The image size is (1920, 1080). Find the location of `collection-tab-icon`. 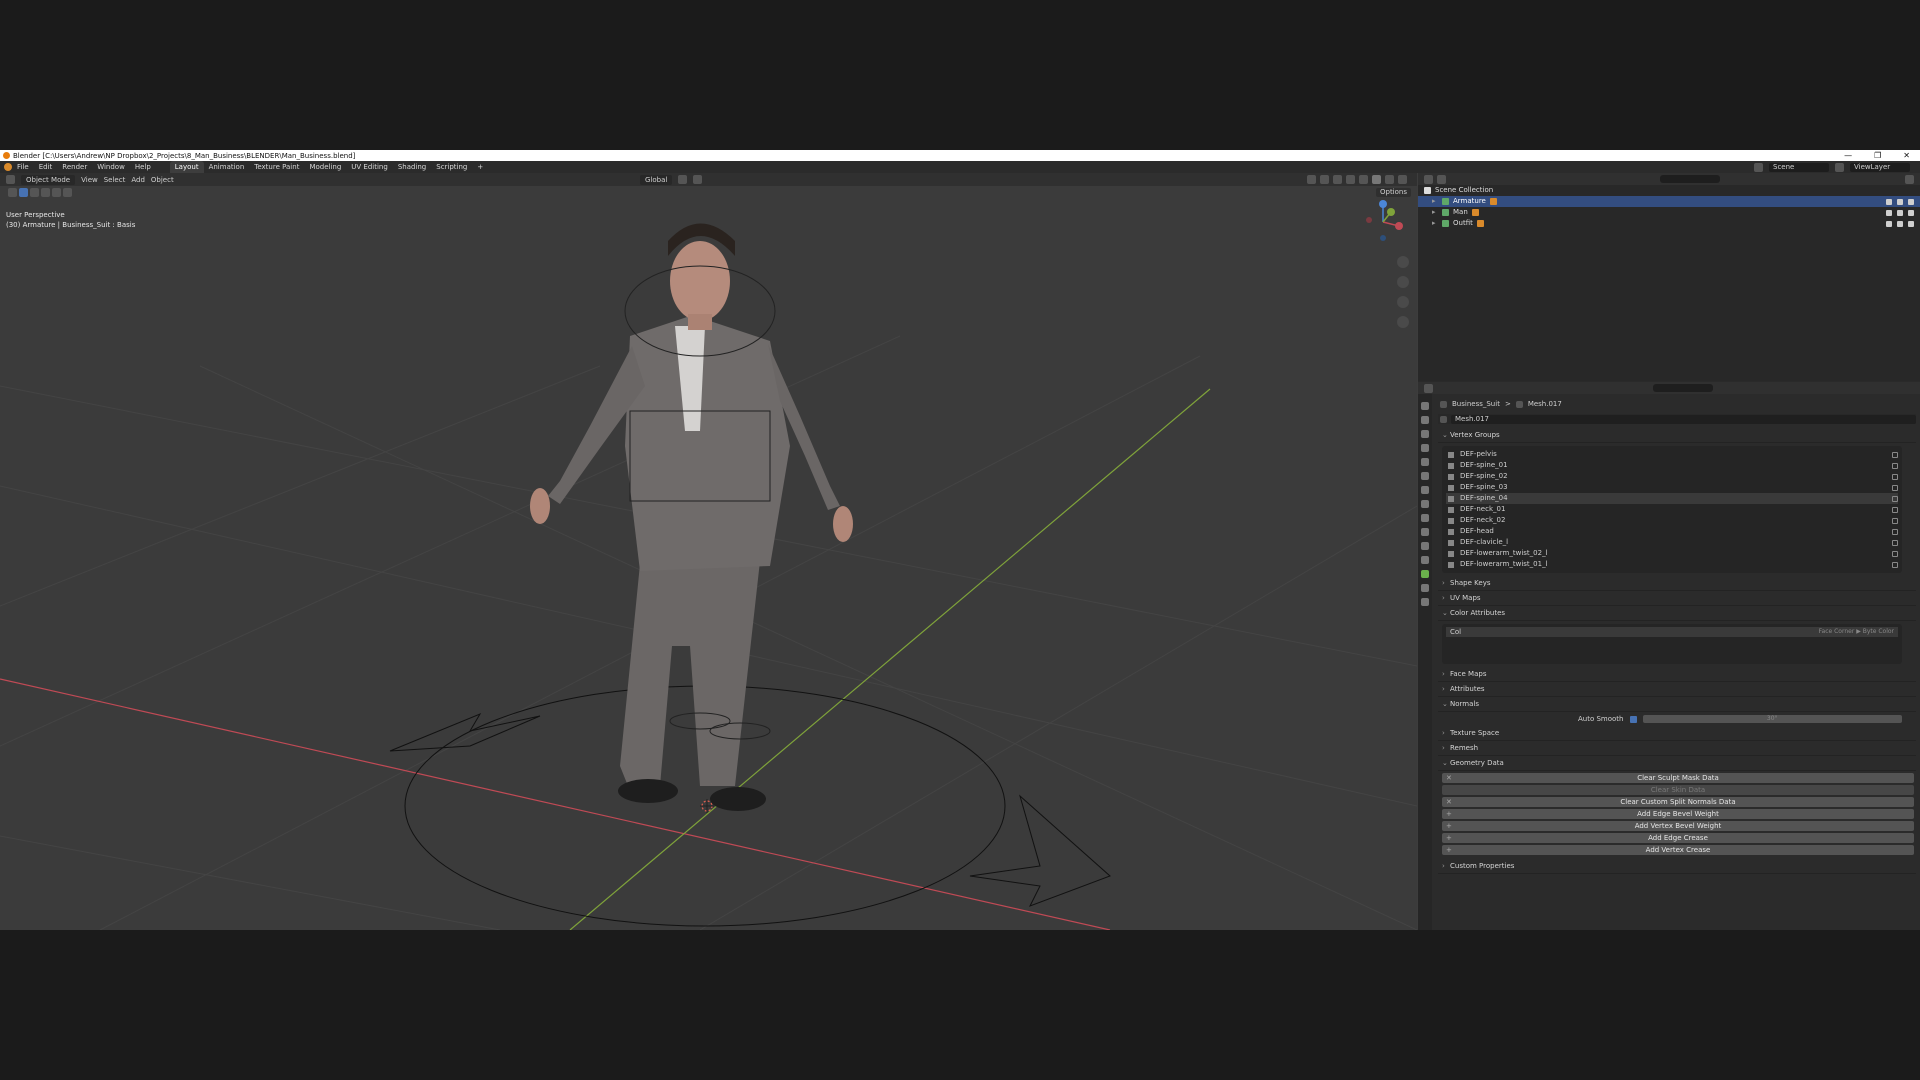

collection-tab-icon is located at coordinates (1425, 490).